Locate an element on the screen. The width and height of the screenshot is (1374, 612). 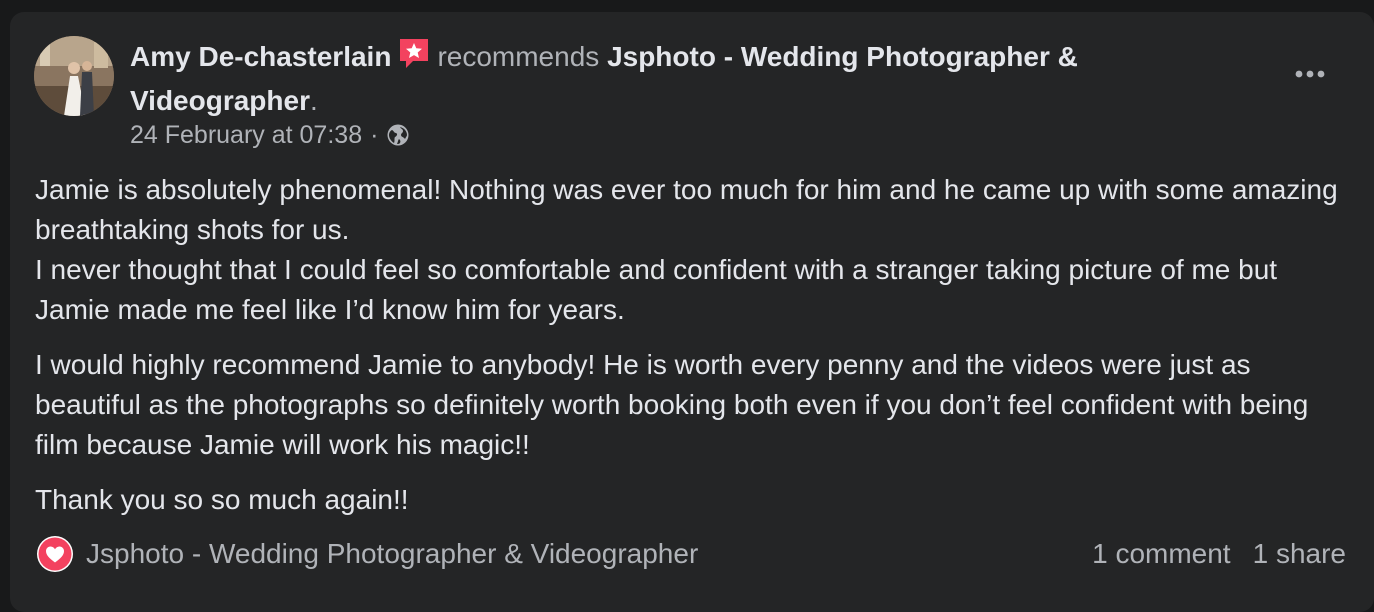
star-speech-bubble-icon is located at coordinates (414, 58).